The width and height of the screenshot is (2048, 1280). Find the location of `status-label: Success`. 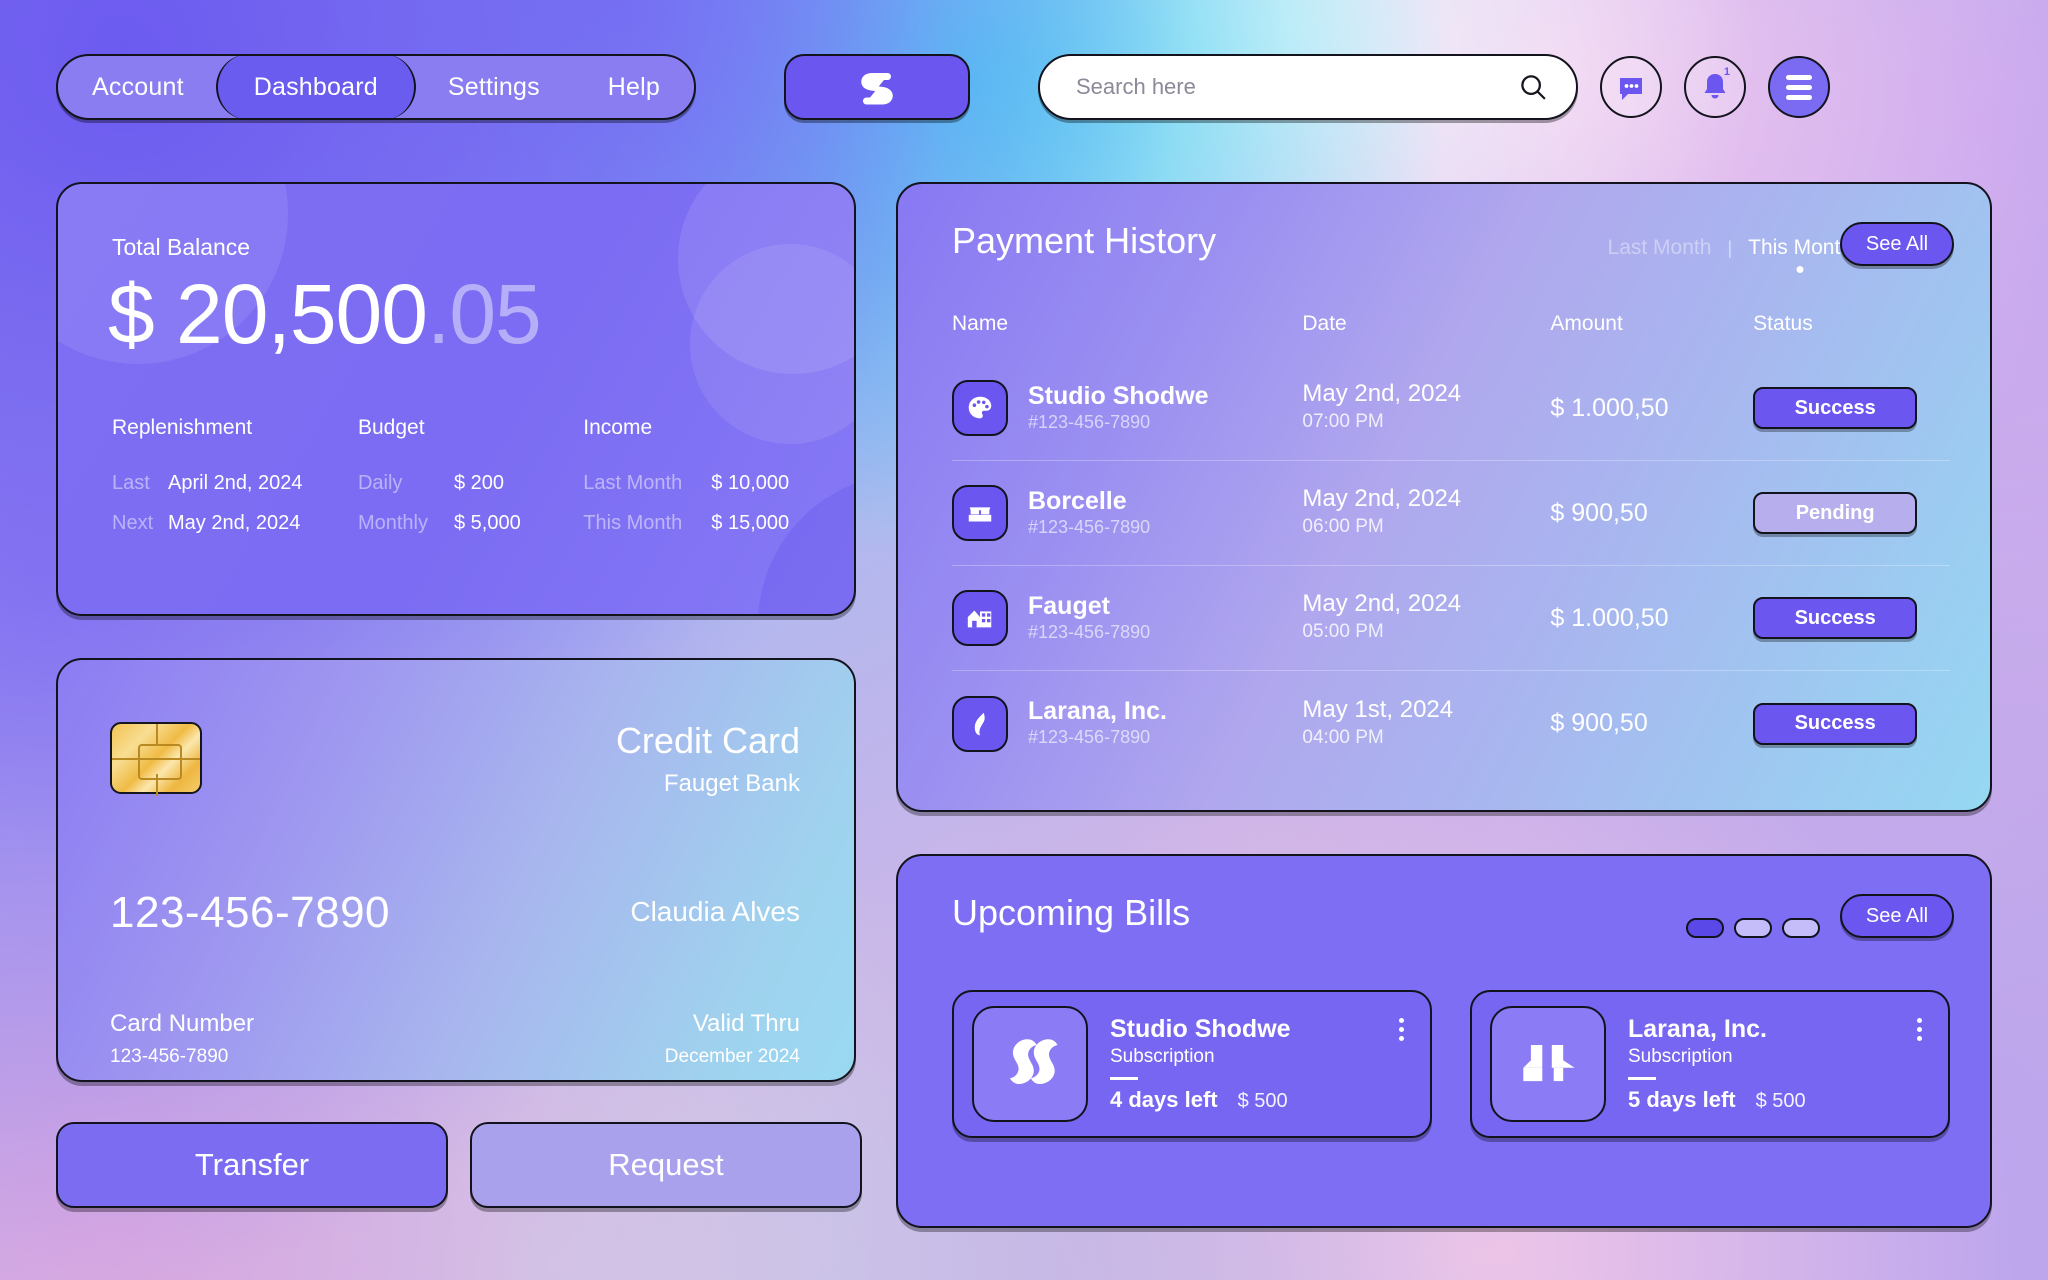

status-label: Success is located at coordinates (1835, 617).